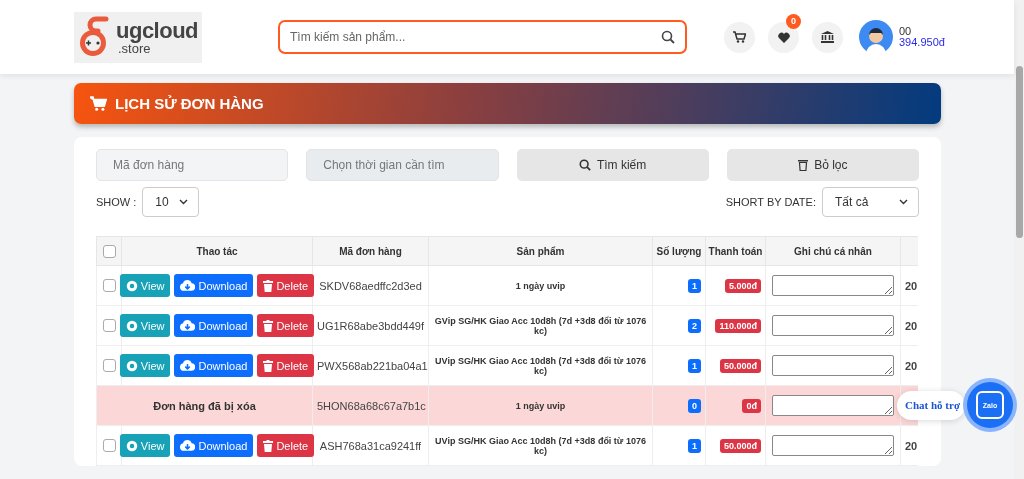 Image resolution: width=1024 pixels, height=479 pixels. Describe the element at coordinates (793, 21) in the screenshot. I see `wishlist-count-badge: 0` at that location.